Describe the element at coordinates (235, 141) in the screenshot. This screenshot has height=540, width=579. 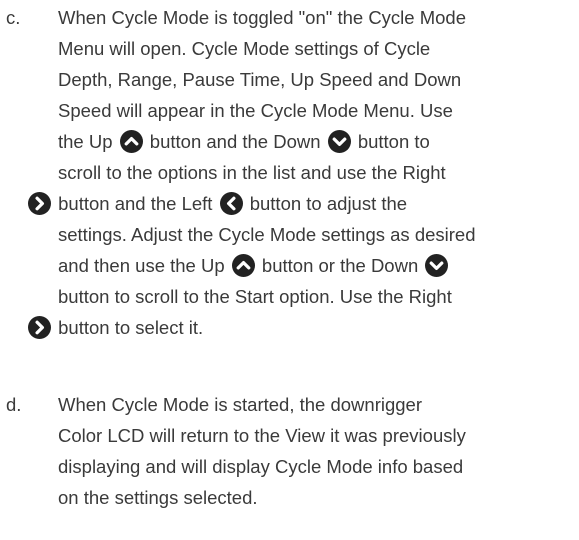
I see `text-segment: button and the Down` at that location.